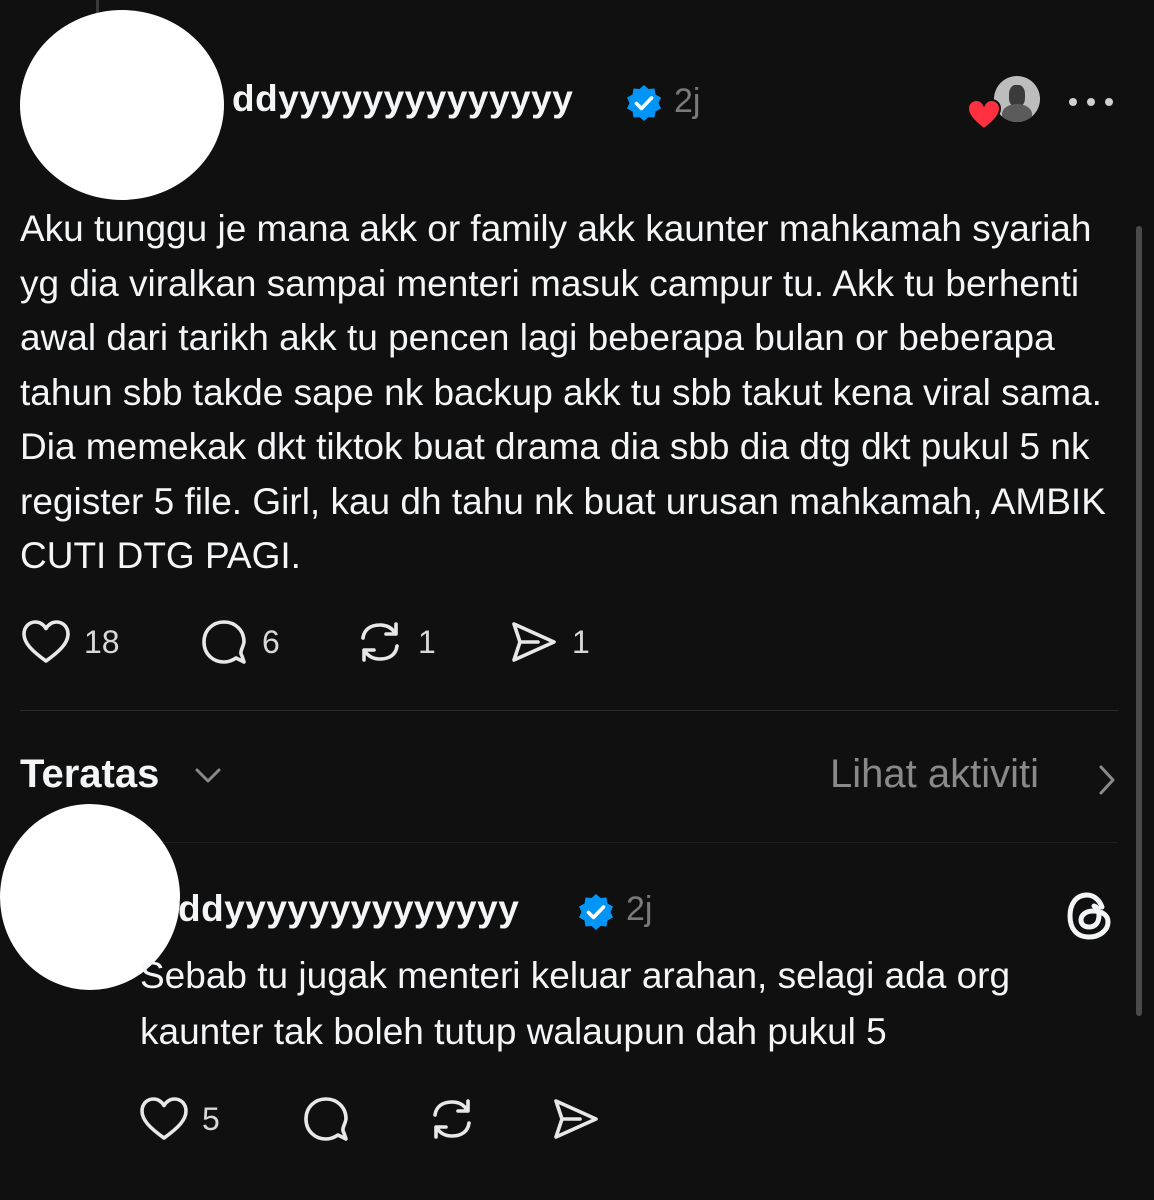 This screenshot has height=1200, width=1154. What do you see at coordinates (402, 99) in the screenshot?
I see `author-username: ddyyyyyyyyyyyyyy` at bounding box center [402, 99].